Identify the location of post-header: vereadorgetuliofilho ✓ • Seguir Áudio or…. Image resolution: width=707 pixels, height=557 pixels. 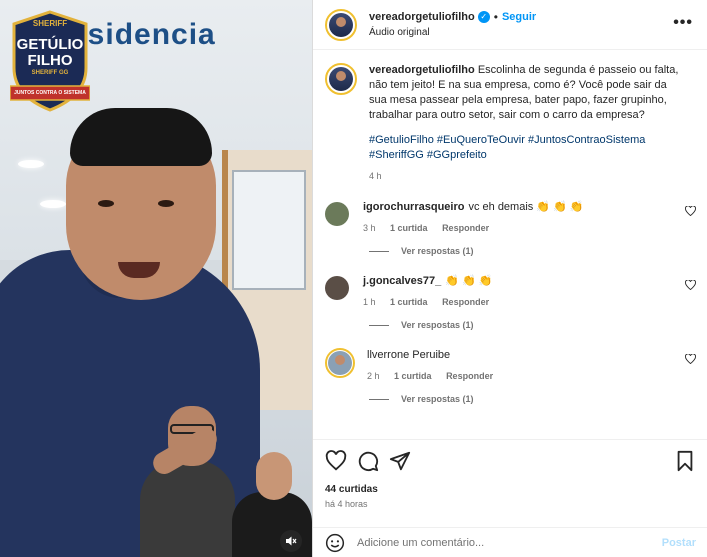
(510, 25).